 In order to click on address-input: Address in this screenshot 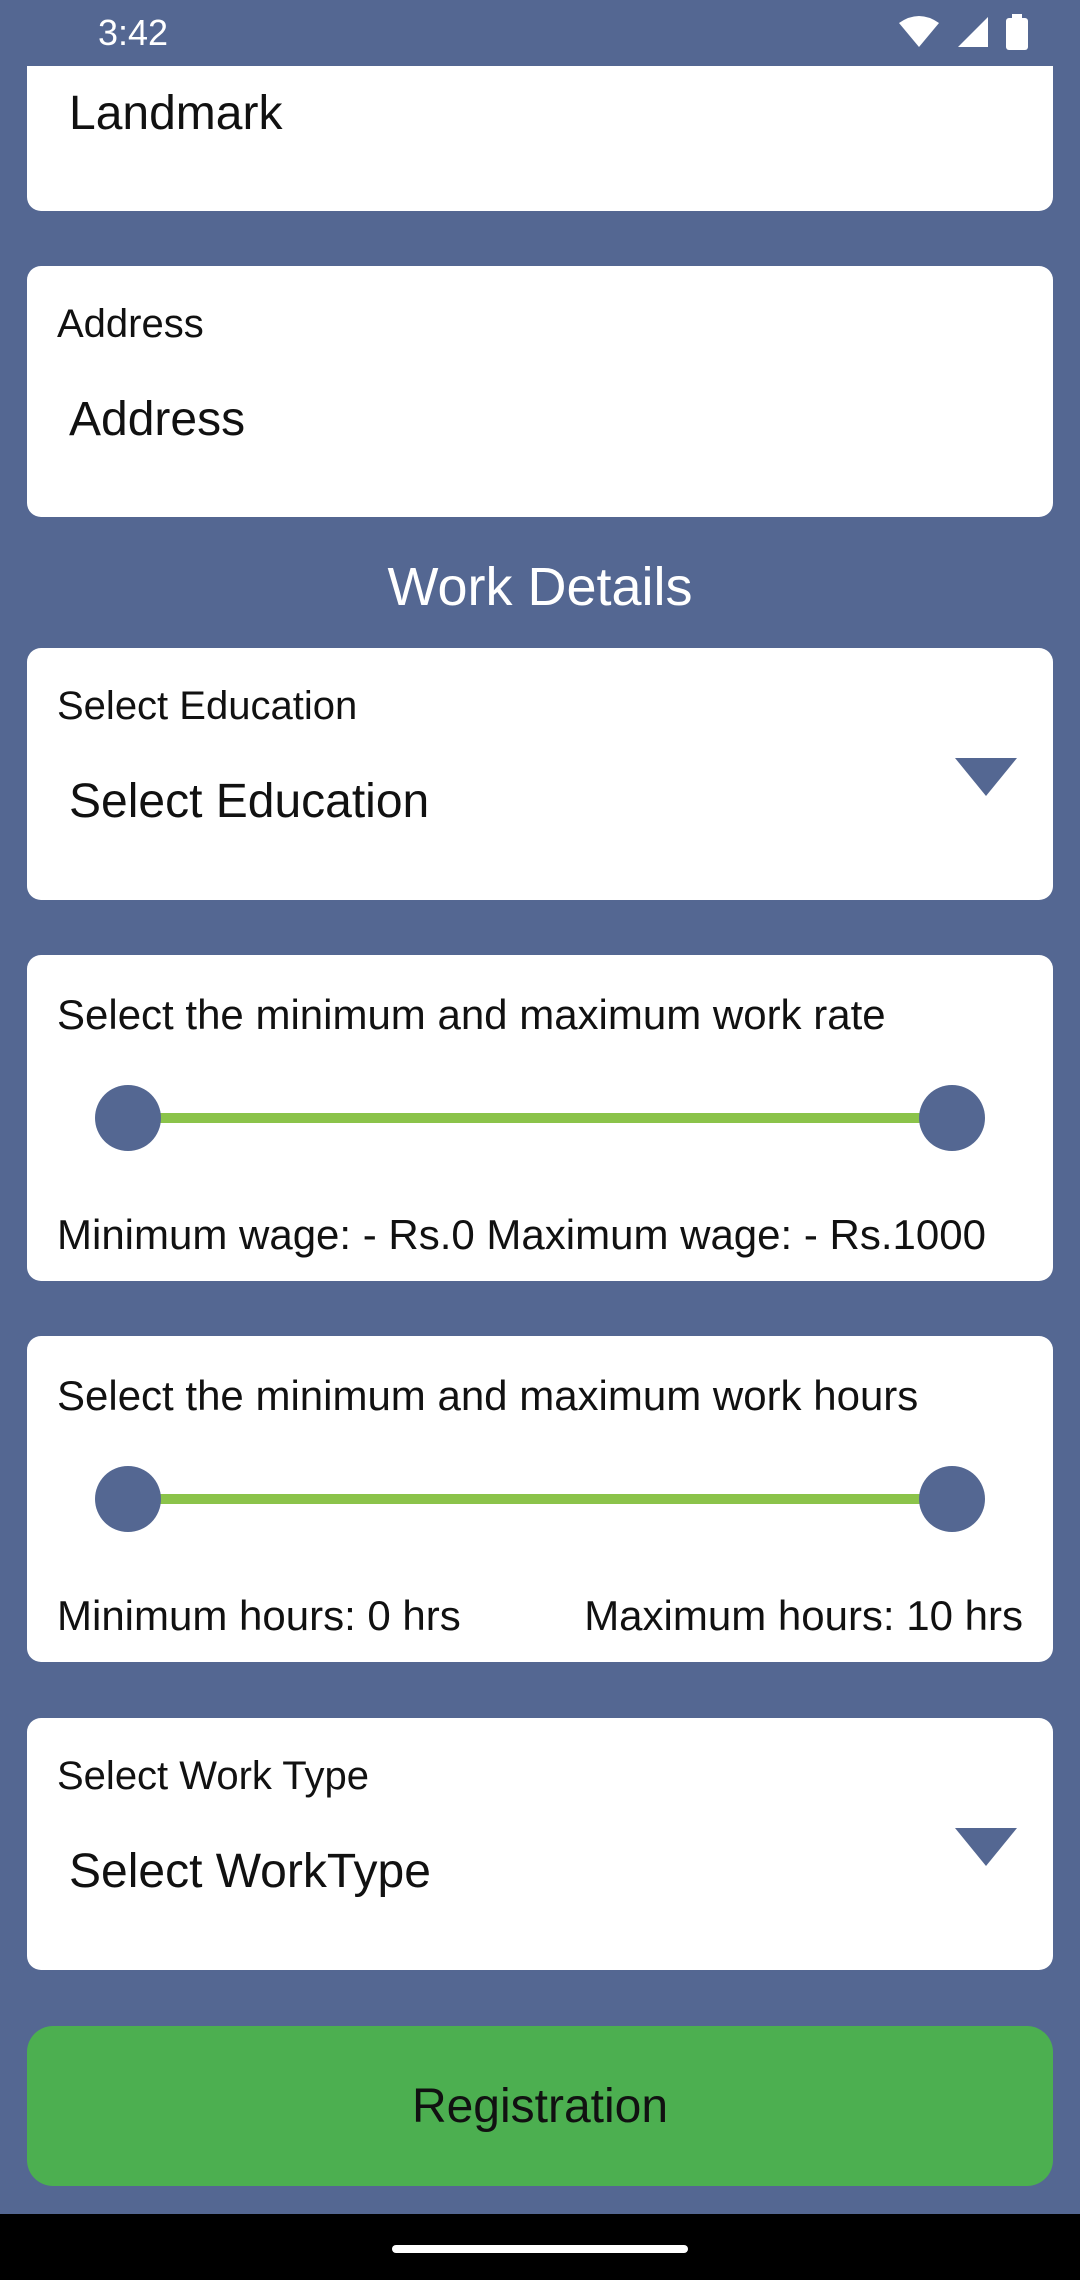, I will do `click(157, 419)`.